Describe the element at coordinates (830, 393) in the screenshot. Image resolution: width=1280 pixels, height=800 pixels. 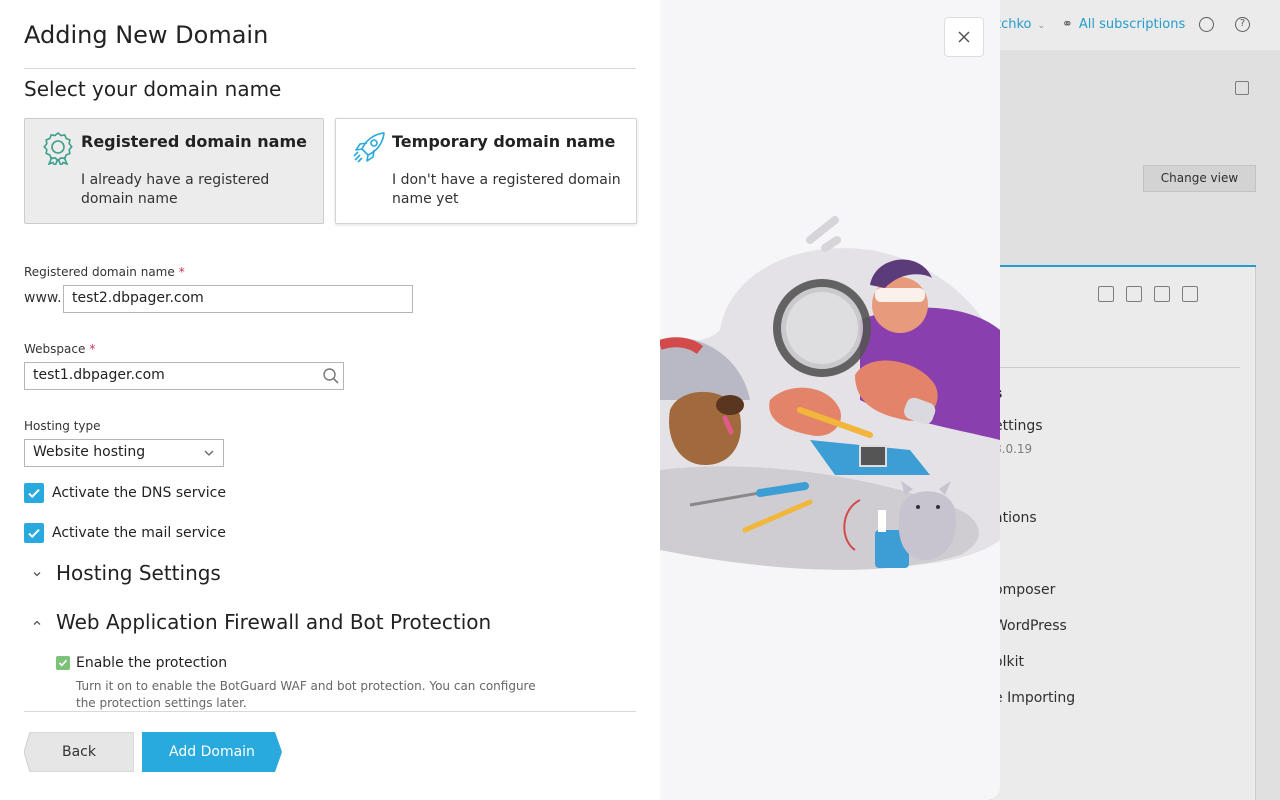
I see `illustration-image` at that location.